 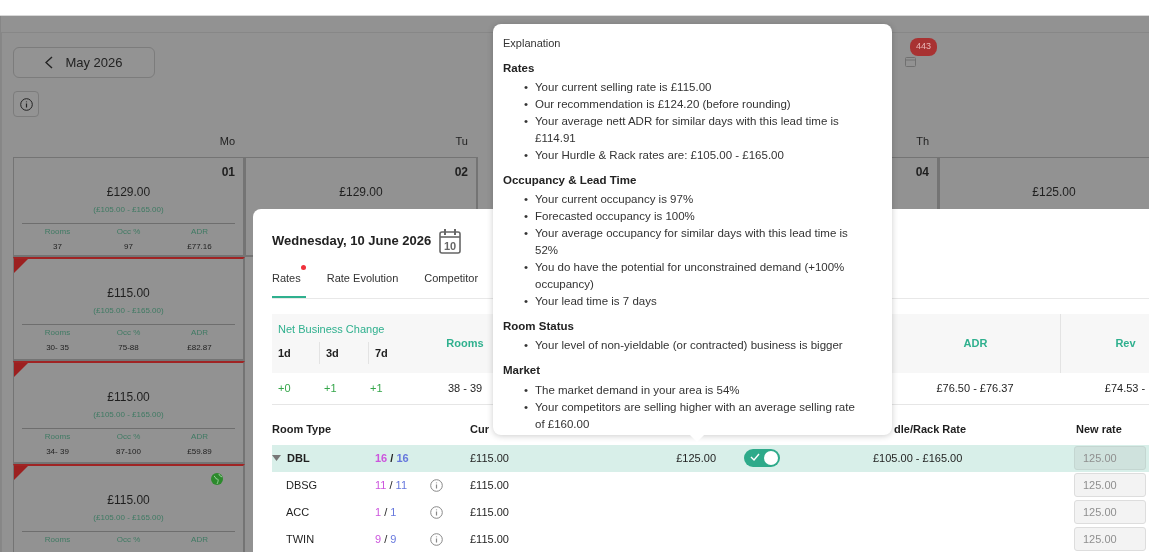 What do you see at coordinates (910, 61) in the screenshot?
I see `calendar-icon` at bounding box center [910, 61].